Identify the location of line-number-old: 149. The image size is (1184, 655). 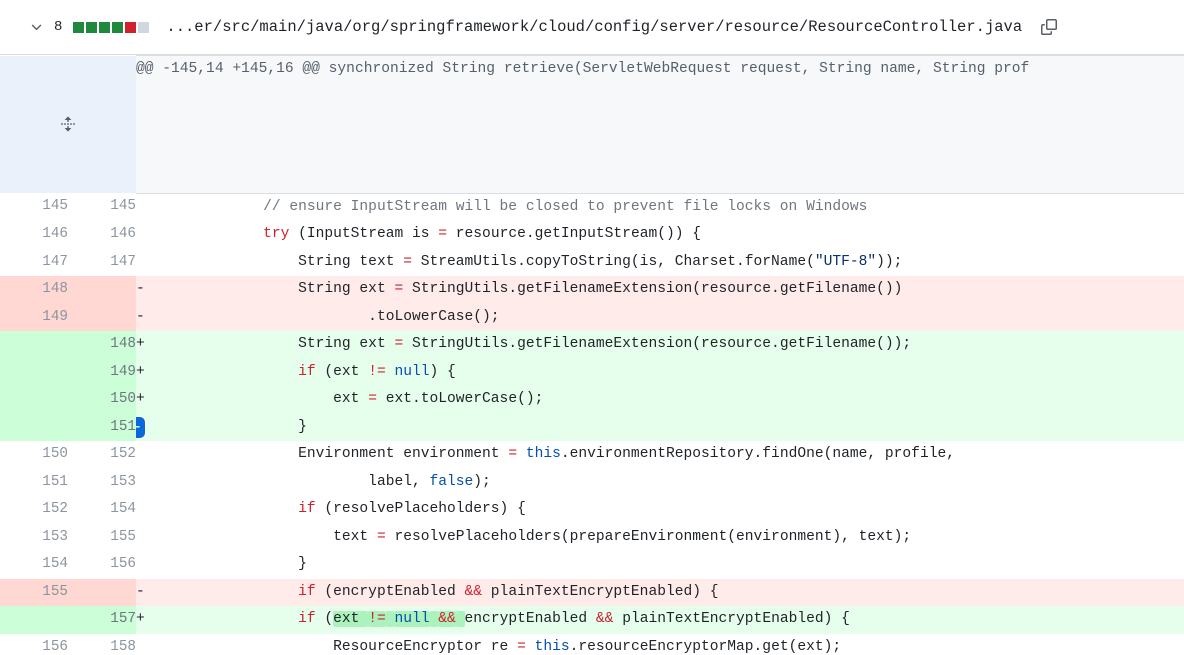
(34, 317).